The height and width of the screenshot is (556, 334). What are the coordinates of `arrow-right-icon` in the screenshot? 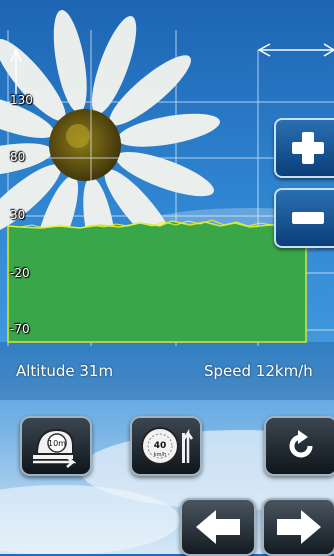 It's located at (299, 527).